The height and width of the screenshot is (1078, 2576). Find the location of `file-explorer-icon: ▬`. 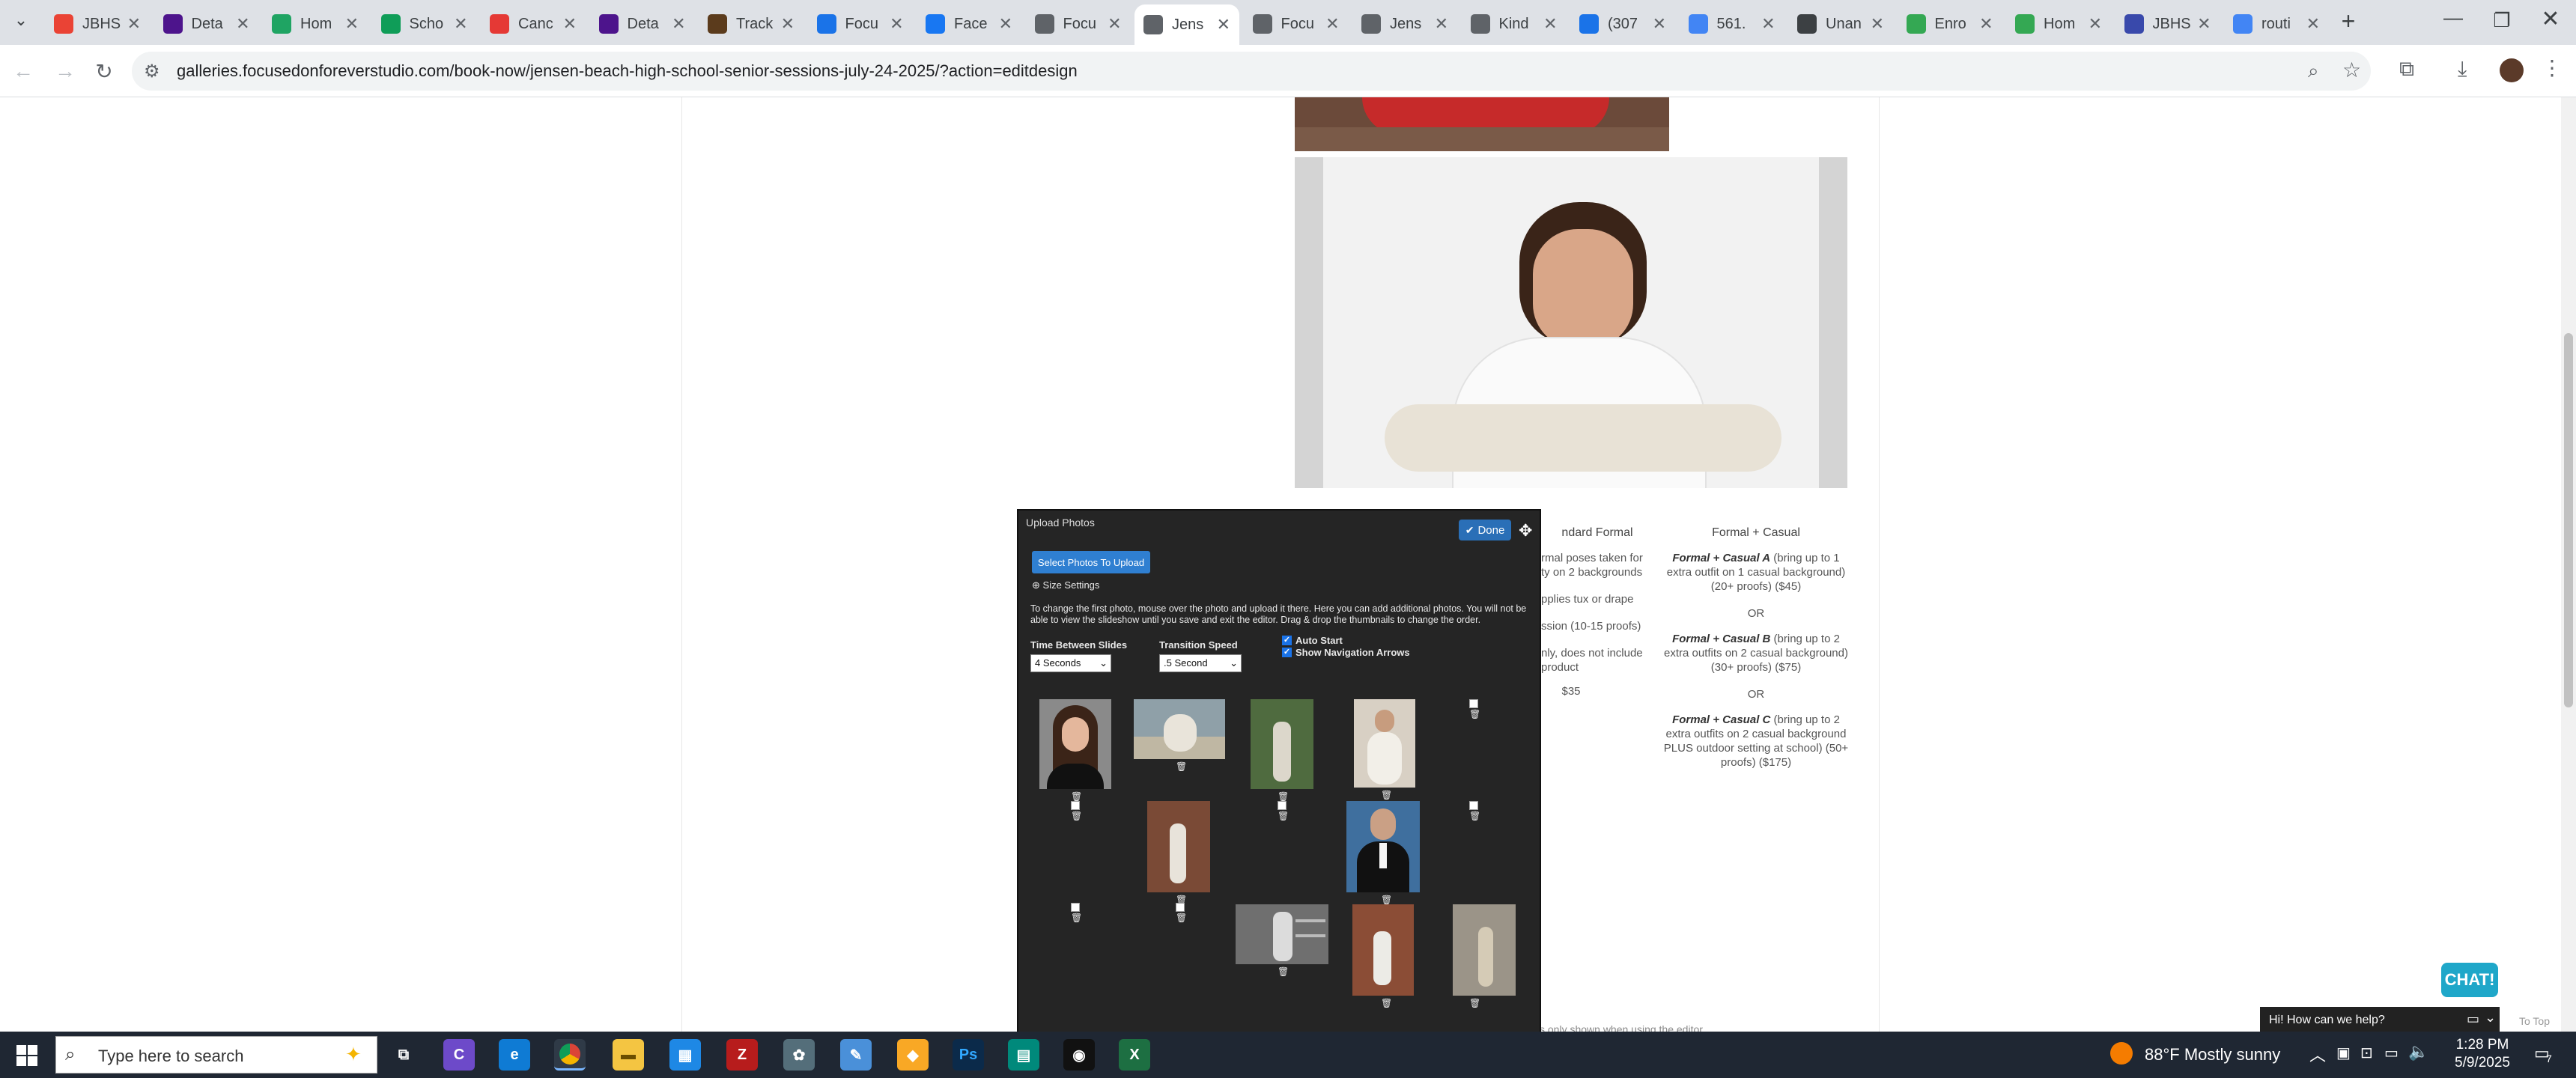

file-explorer-icon: ▬ is located at coordinates (628, 1055).